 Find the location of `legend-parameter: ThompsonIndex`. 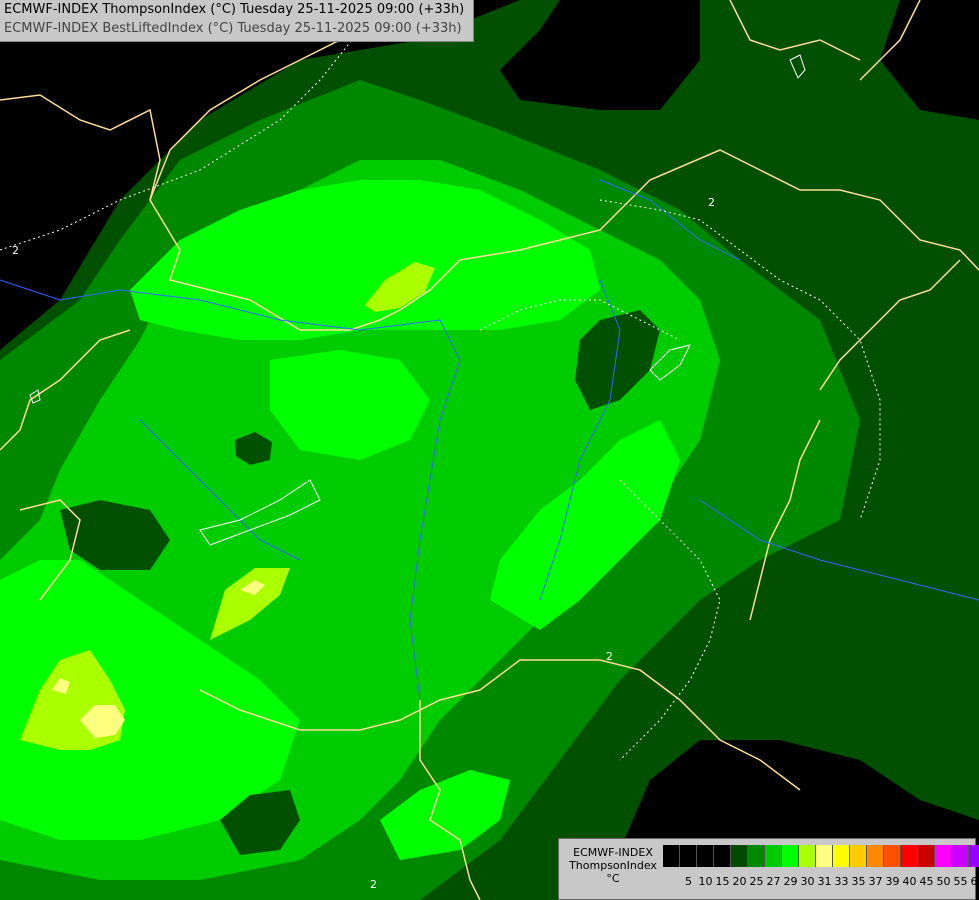

legend-parameter: ThompsonIndex is located at coordinates (613, 865).